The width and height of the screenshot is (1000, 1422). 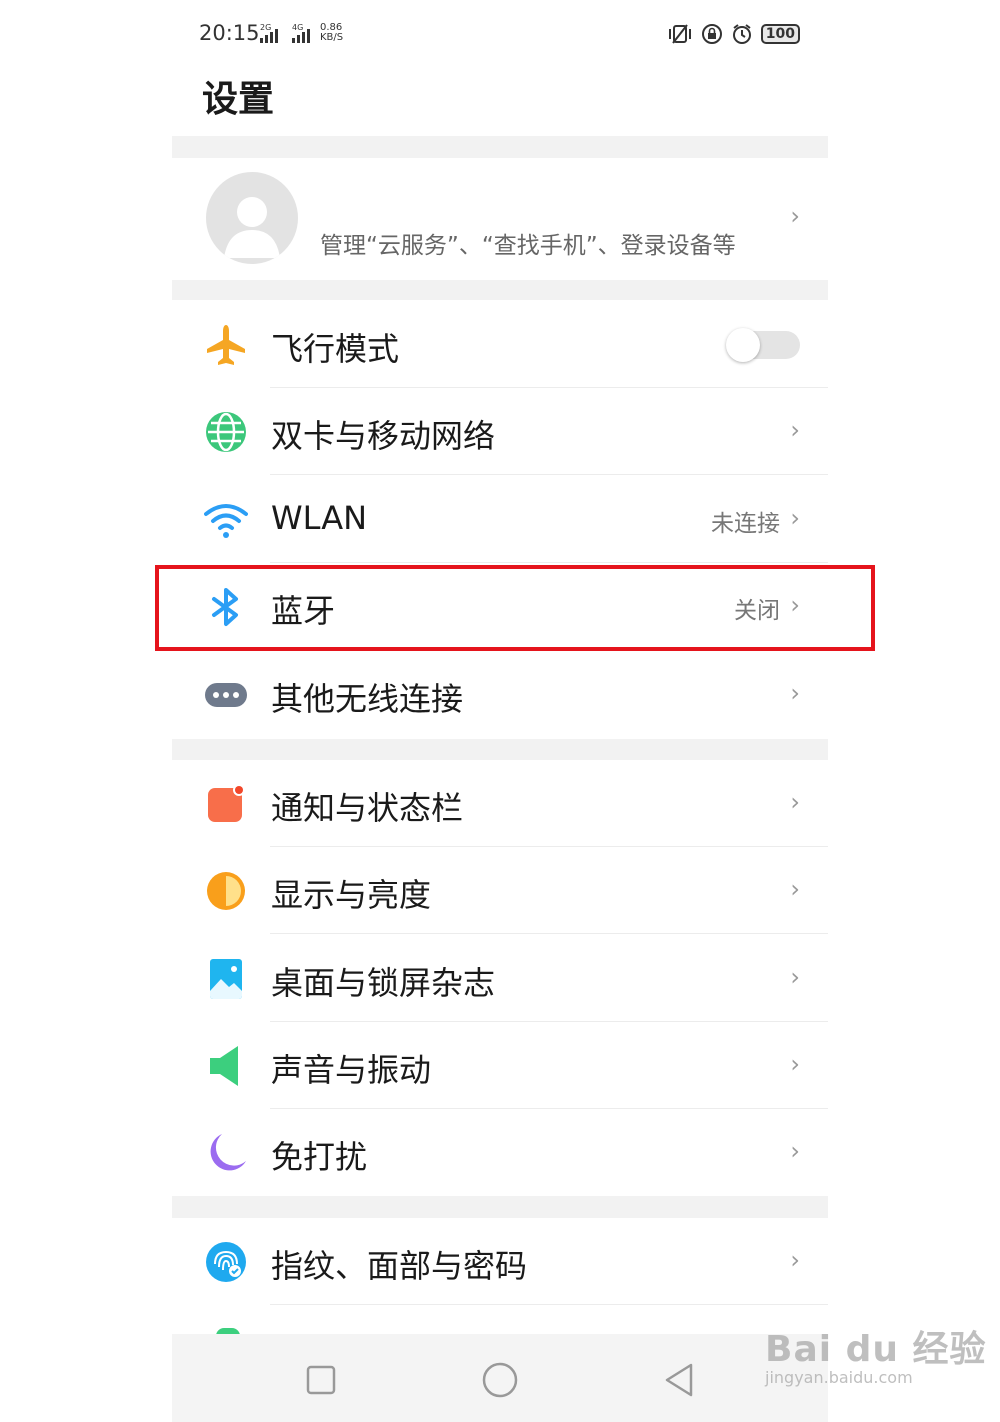 What do you see at coordinates (226, 1262) in the screenshot?
I see `fingerprint-icon` at bounding box center [226, 1262].